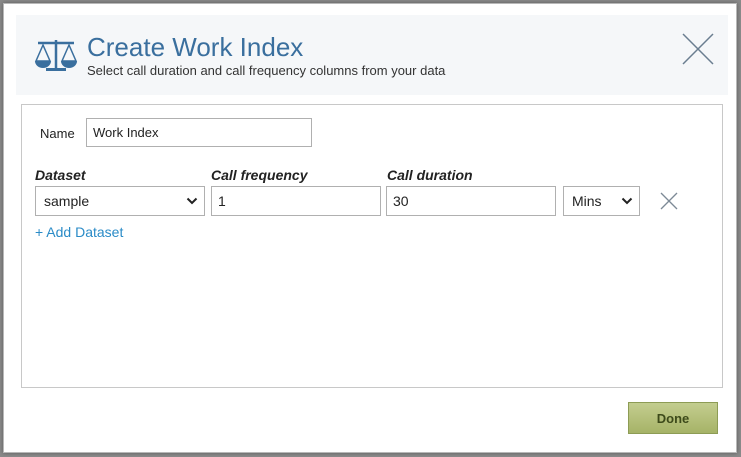  Describe the element at coordinates (259, 175) in the screenshot. I see `call-frequency-column-header: Call frequency` at that location.